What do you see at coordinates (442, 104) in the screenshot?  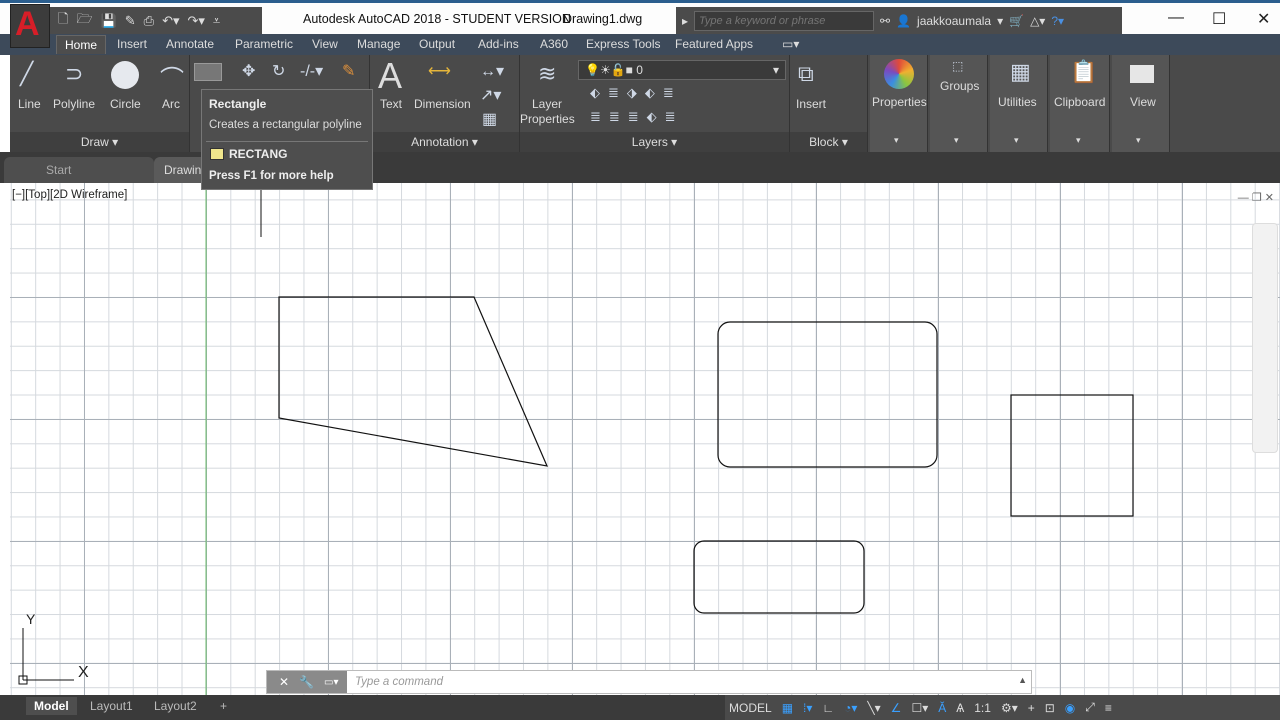 I see `dimension-button: Dimension` at bounding box center [442, 104].